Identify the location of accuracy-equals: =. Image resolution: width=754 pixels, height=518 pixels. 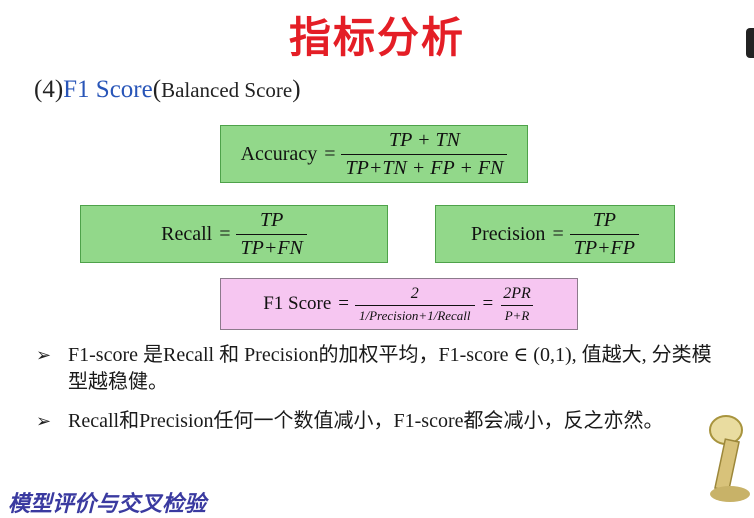
(330, 153).